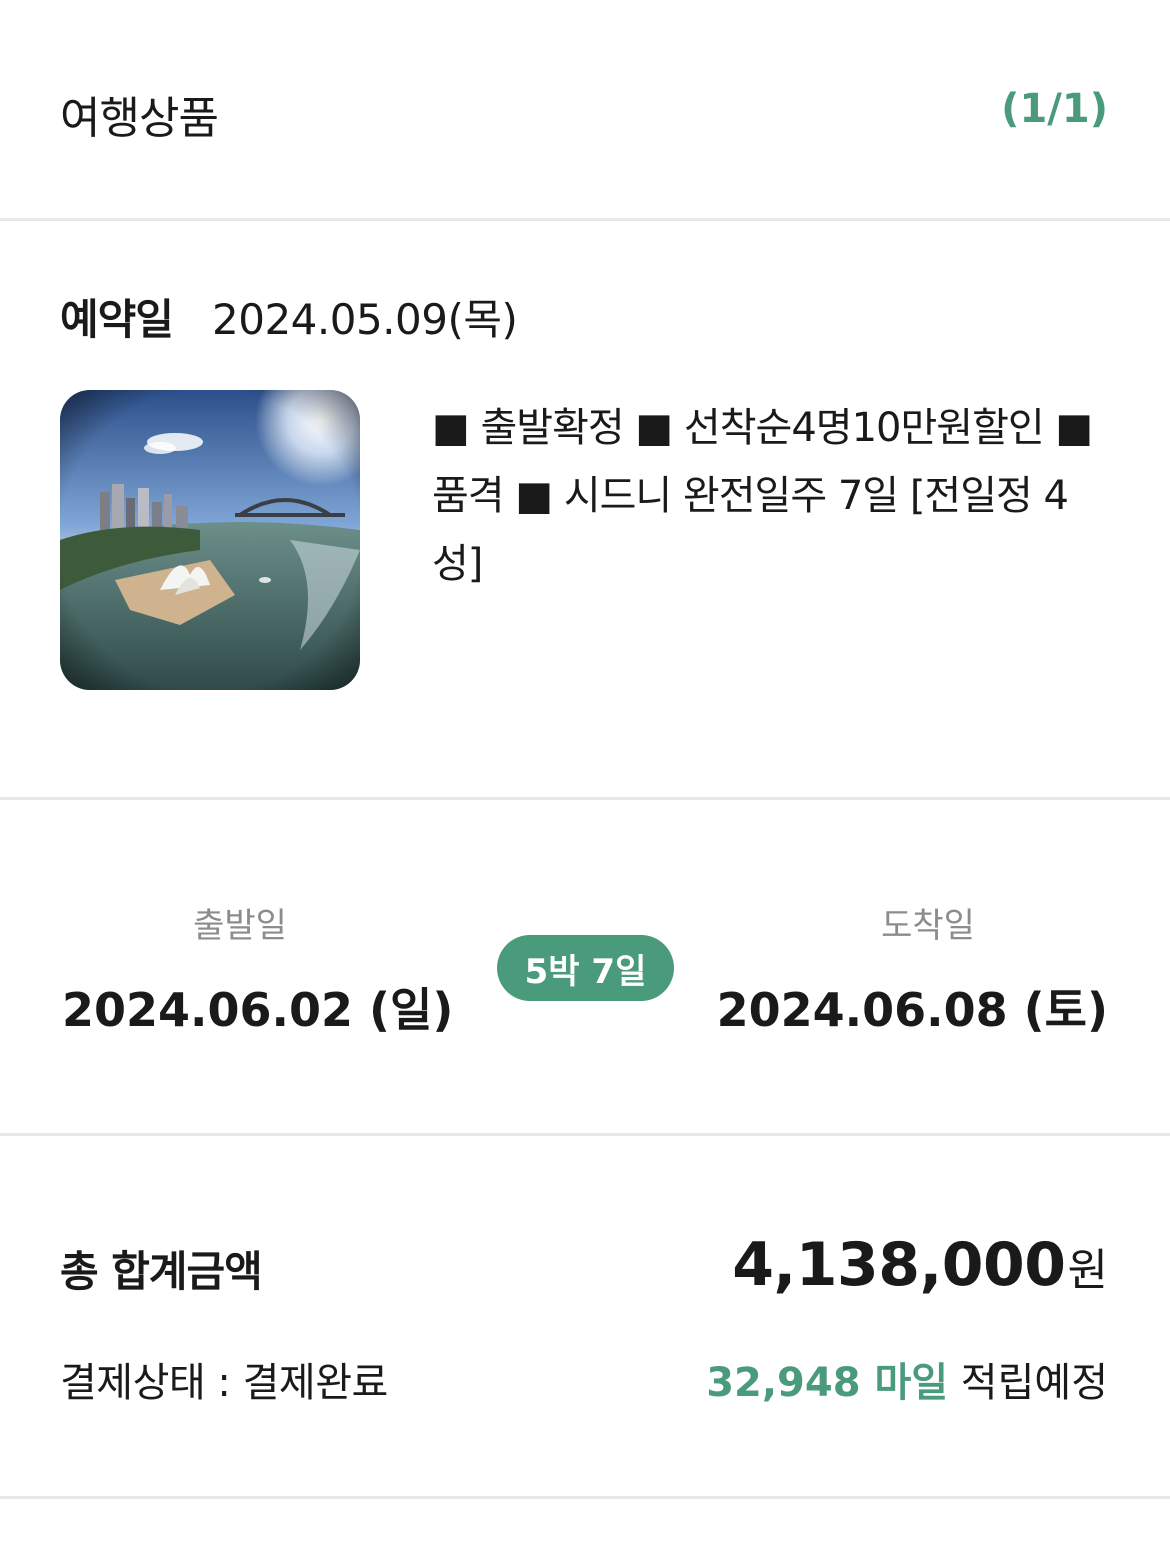  I want to click on item-count: (1/1), so click(1054, 109).